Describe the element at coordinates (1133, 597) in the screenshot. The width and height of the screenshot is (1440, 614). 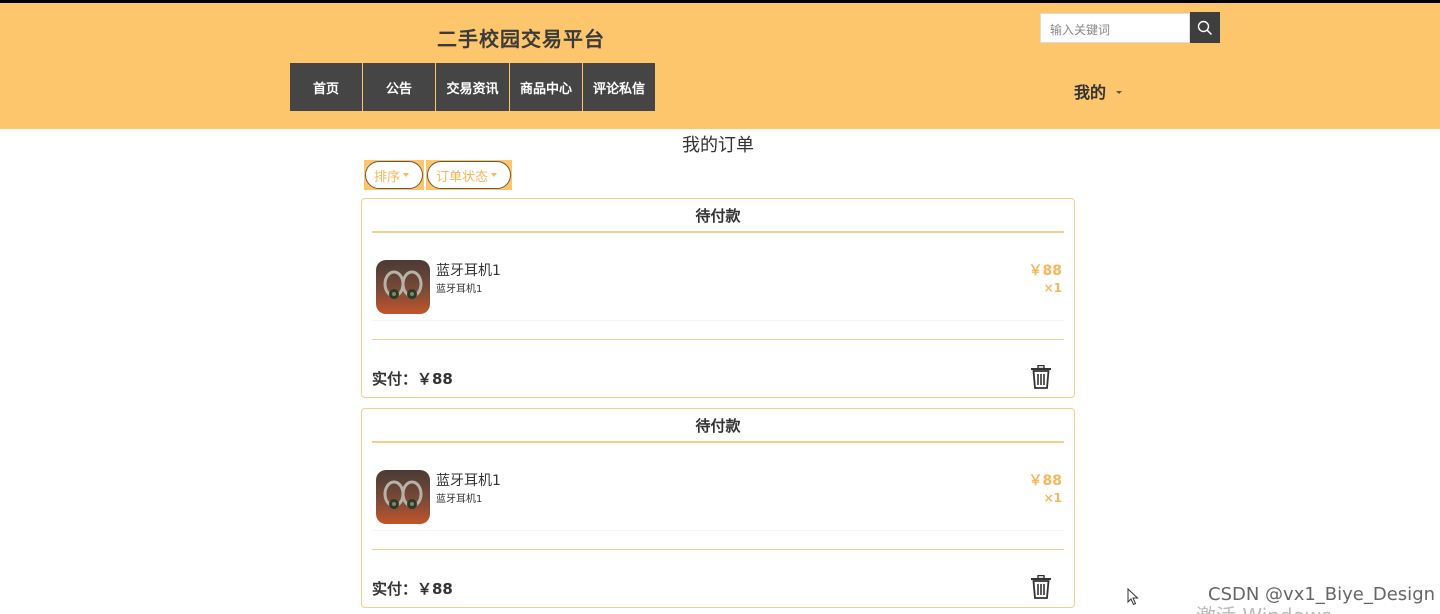
I see `mouse-cursor-icon` at that location.